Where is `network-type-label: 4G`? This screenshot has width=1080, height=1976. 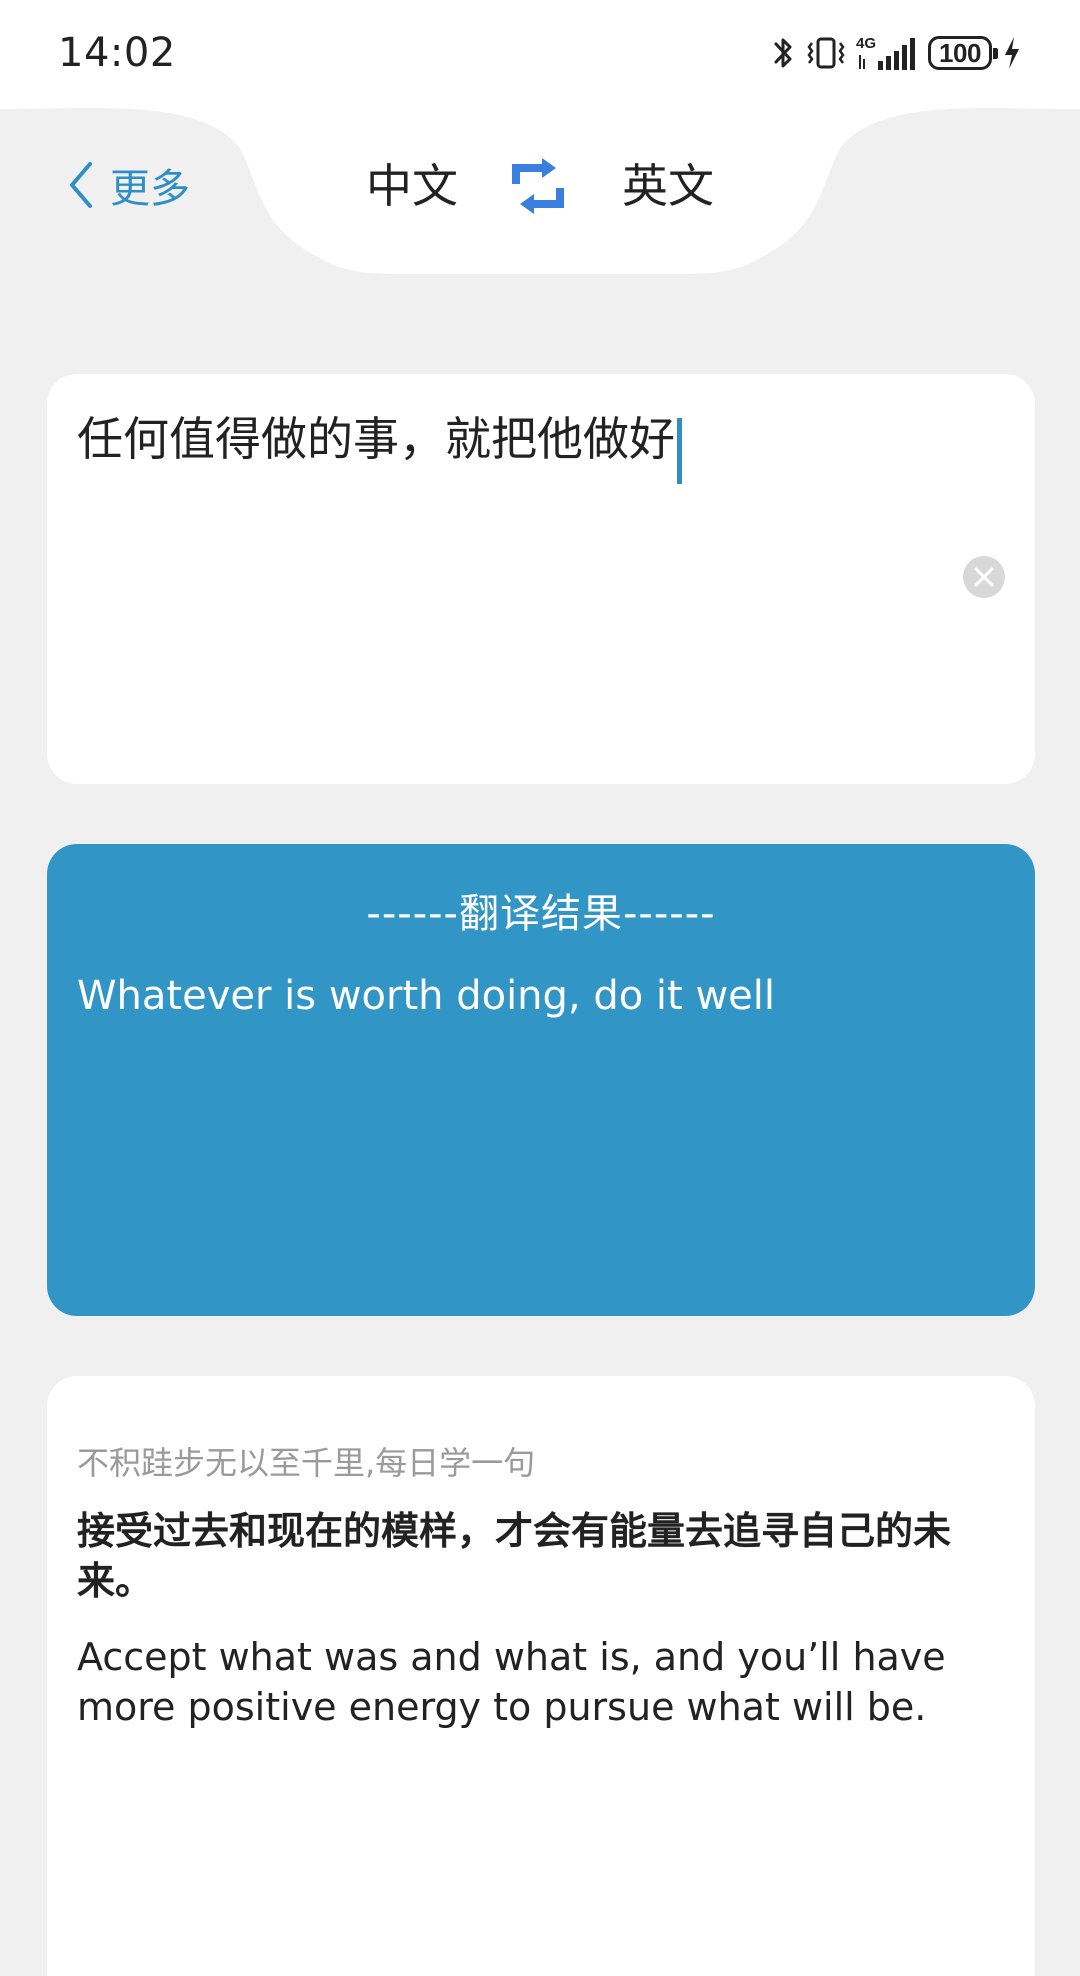
network-type-label: 4G is located at coordinates (866, 43).